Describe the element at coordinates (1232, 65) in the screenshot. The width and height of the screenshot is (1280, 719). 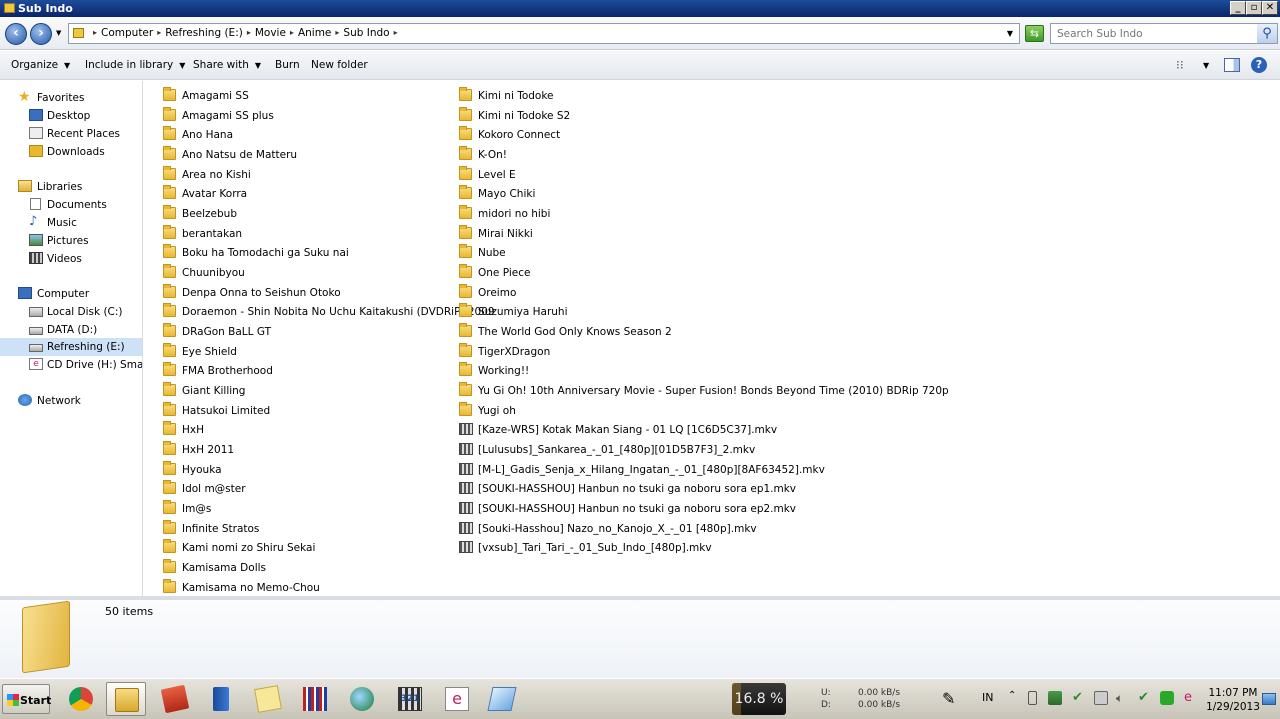
I see `preview-pane-icon` at that location.